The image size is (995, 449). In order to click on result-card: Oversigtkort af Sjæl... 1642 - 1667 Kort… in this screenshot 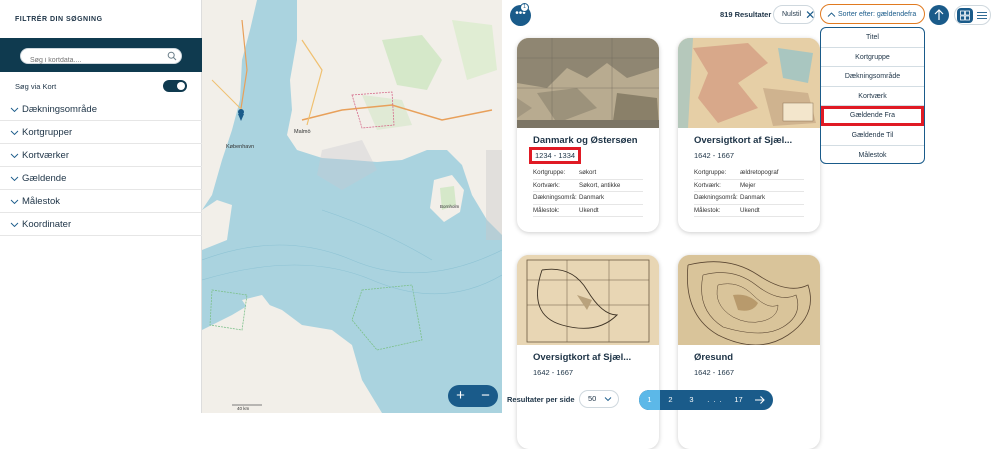, I will do `click(749, 135)`.